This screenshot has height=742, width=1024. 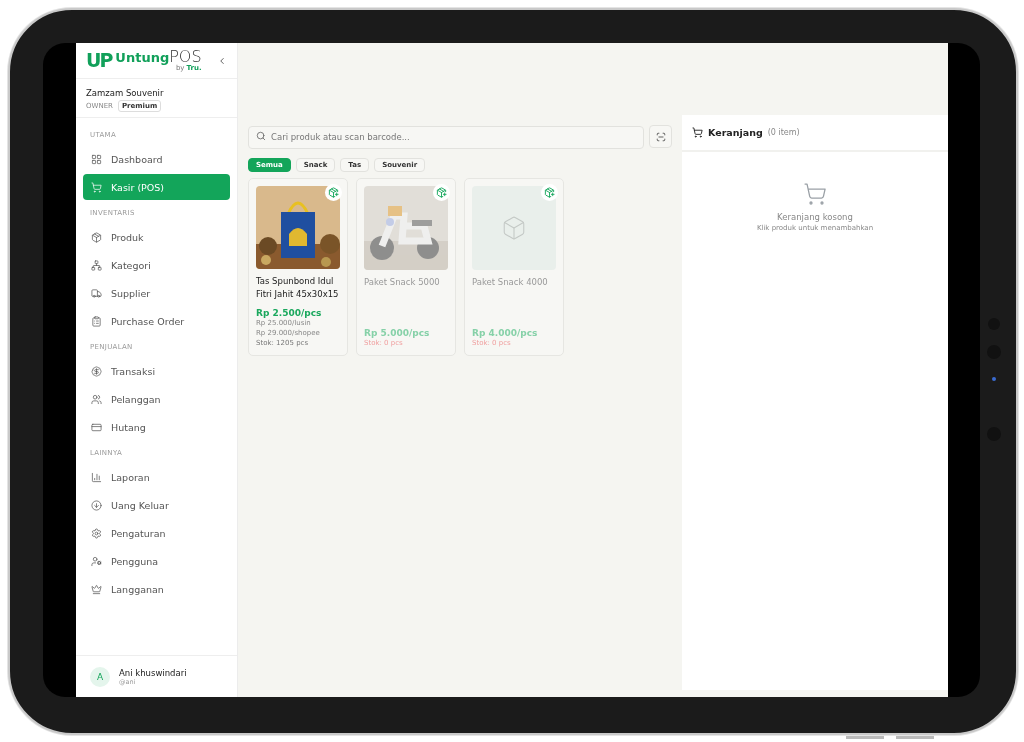 I want to click on nav-item: Produk, so click(x=156, y=237).